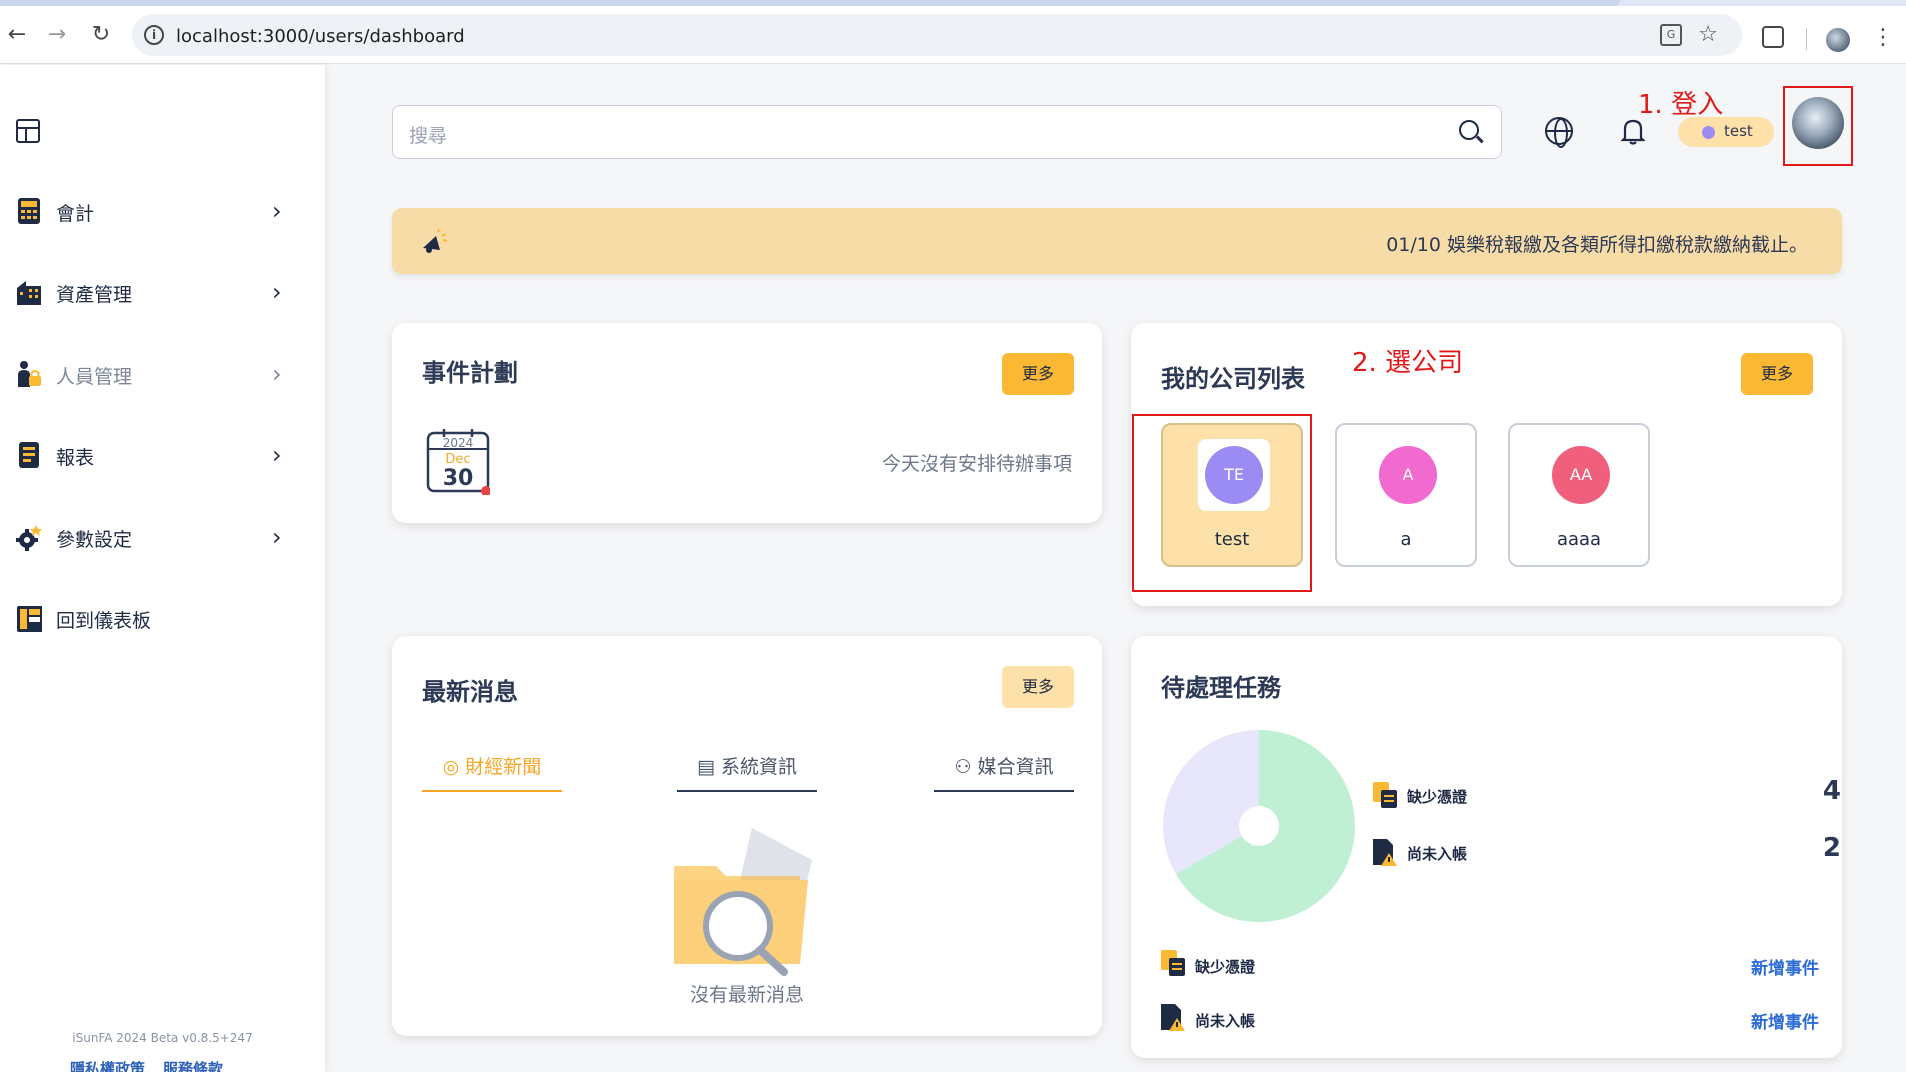  What do you see at coordinates (29, 293) in the screenshot?
I see `building-icon` at bounding box center [29, 293].